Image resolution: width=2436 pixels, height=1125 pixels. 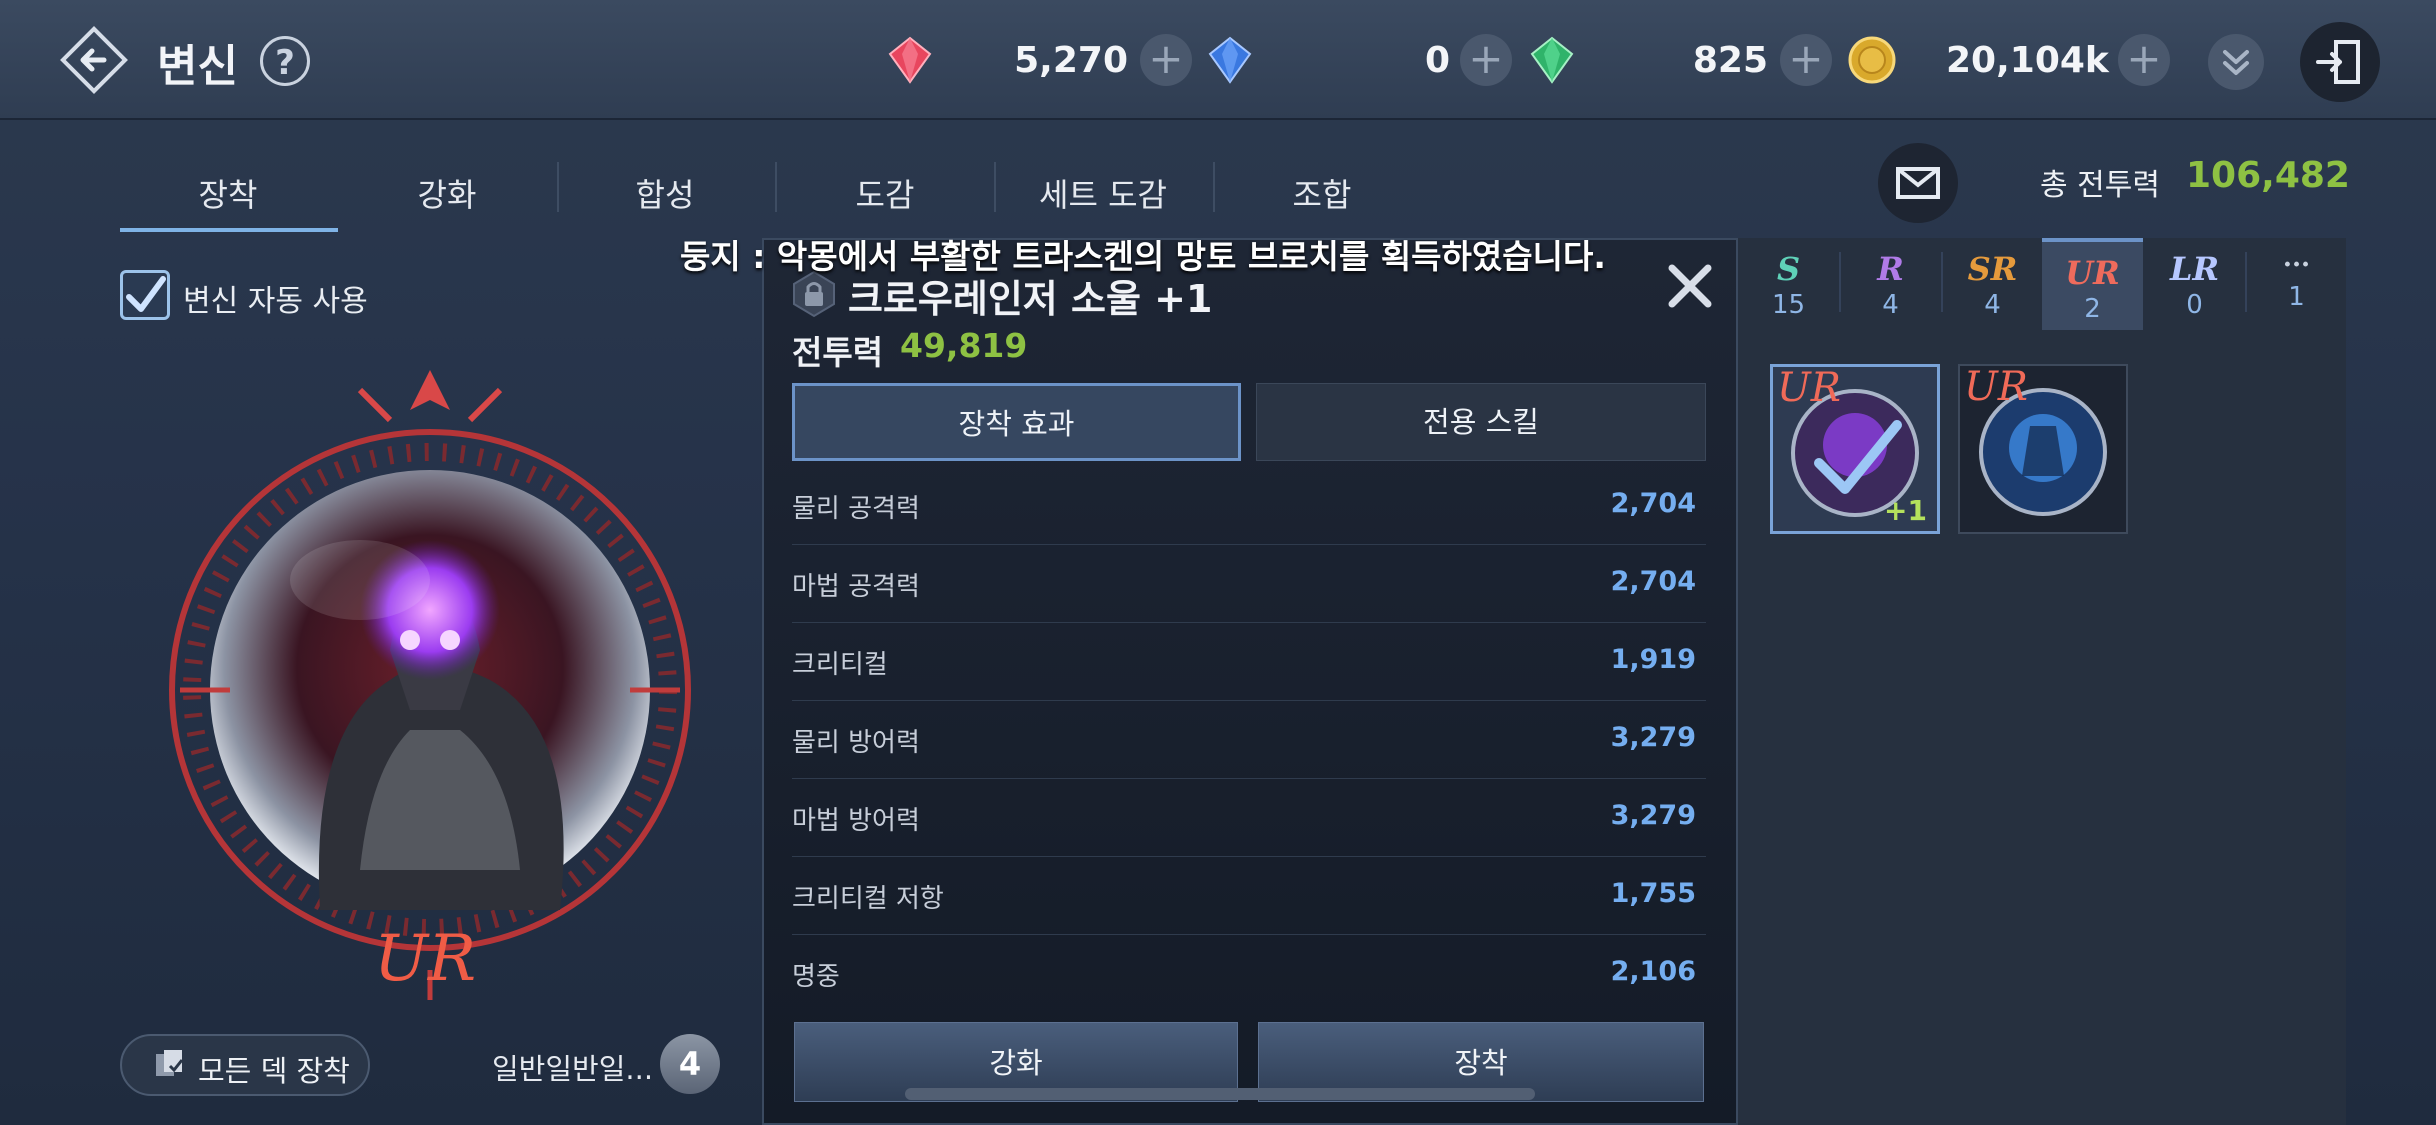 I want to click on stat-label: 물리 방어력, so click(x=856, y=743).